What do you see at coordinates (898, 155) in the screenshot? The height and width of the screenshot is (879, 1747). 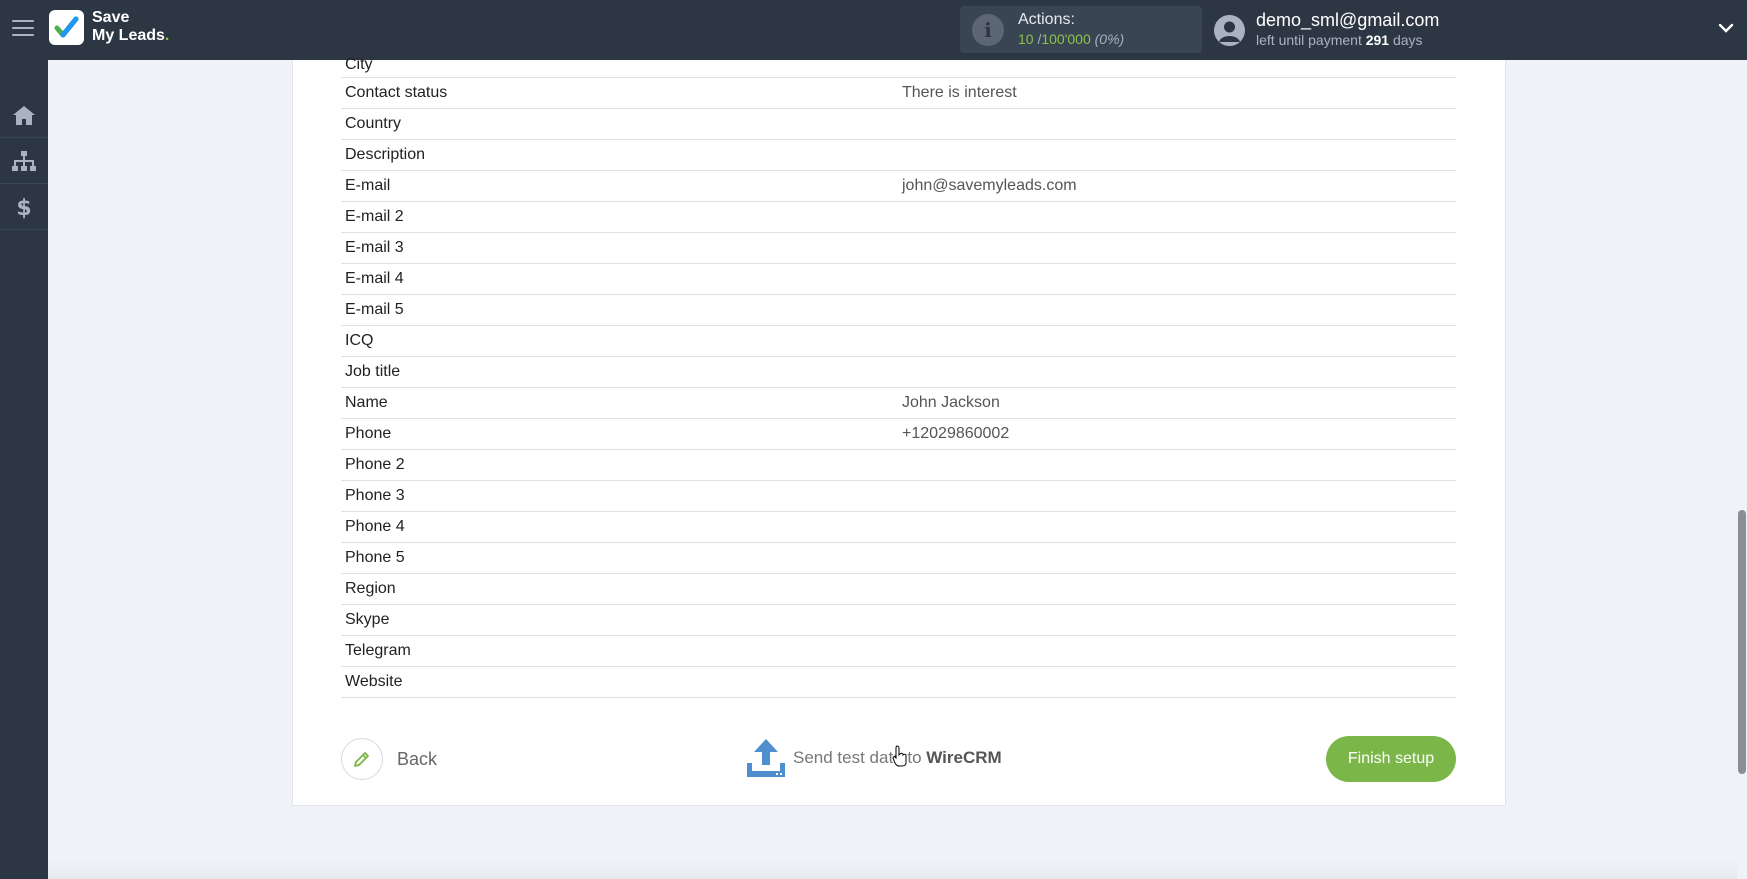 I see `table-row: Description` at bounding box center [898, 155].